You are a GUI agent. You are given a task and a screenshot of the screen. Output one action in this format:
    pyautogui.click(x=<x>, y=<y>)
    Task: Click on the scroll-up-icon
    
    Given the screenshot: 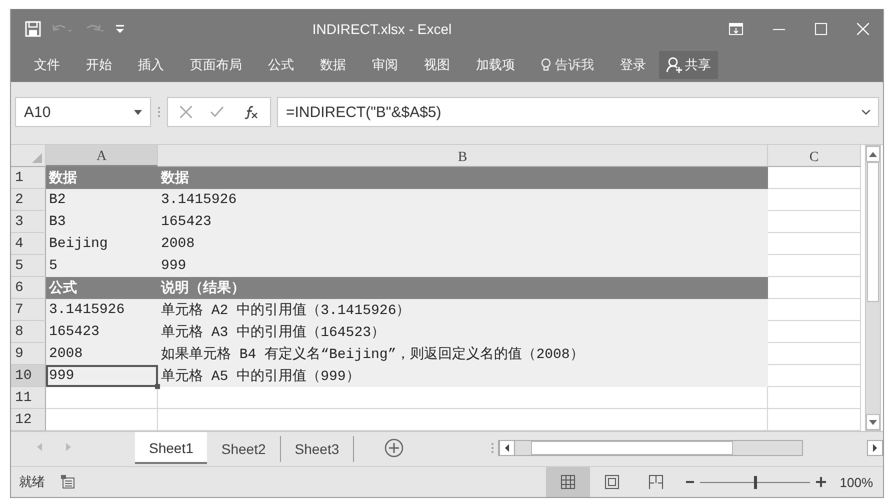 What is the action you would take?
    pyautogui.click(x=873, y=154)
    